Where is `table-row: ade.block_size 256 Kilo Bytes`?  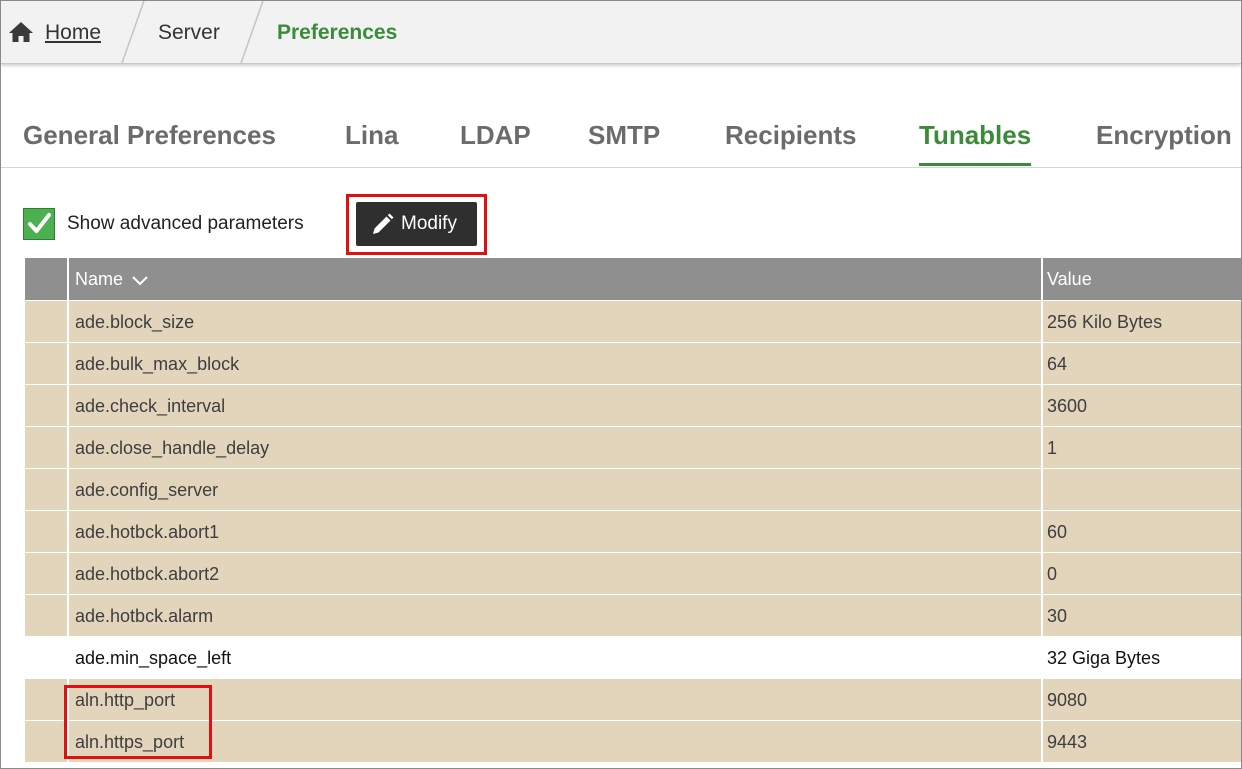
table-row: ade.block_size 256 Kilo Bytes is located at coordinates (633, 321).